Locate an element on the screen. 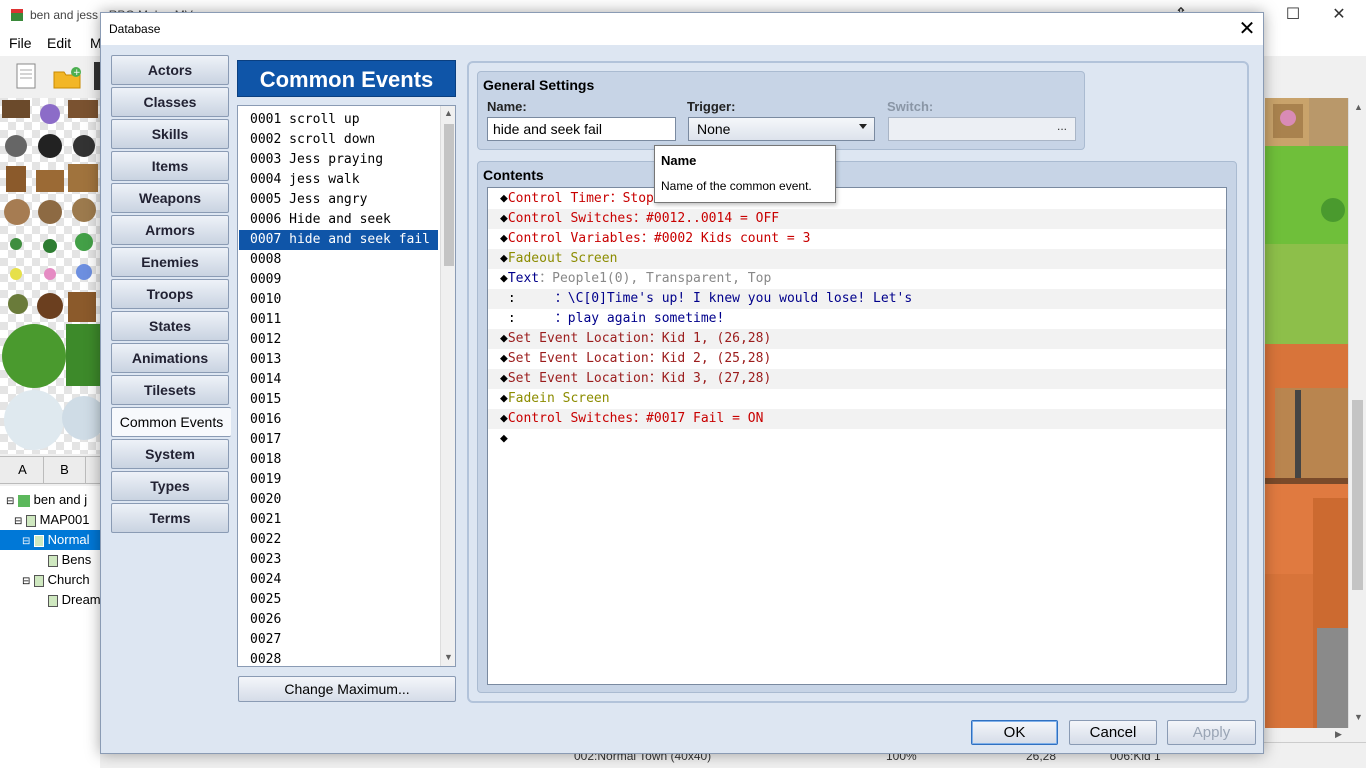 This screenshot has height=768, width=1366. list-item: 0007 hide and seek fail is located at coordinates (338, 240).